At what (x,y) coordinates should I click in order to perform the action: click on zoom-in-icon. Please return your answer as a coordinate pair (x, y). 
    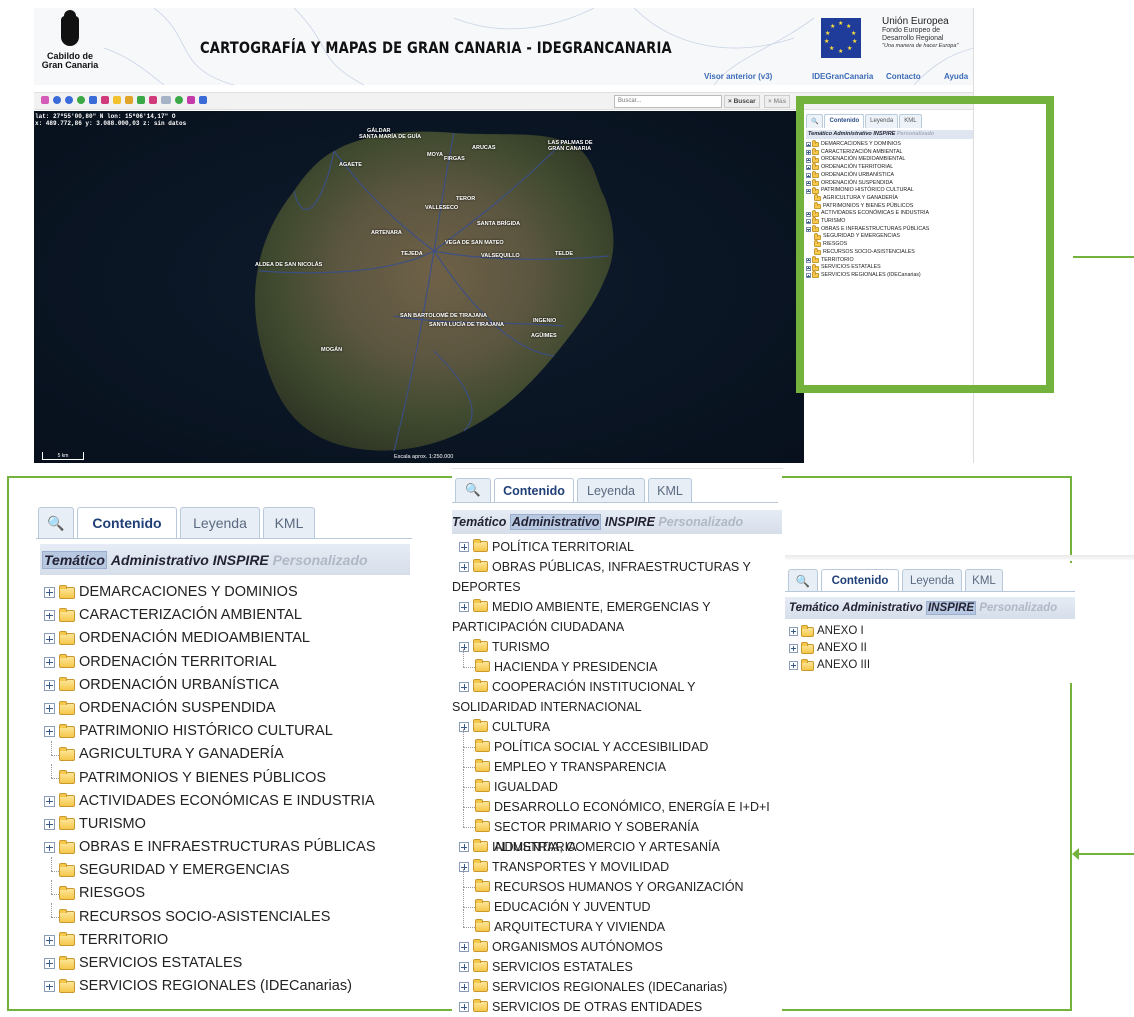
    Looking at the image, I should click on (57, 100).